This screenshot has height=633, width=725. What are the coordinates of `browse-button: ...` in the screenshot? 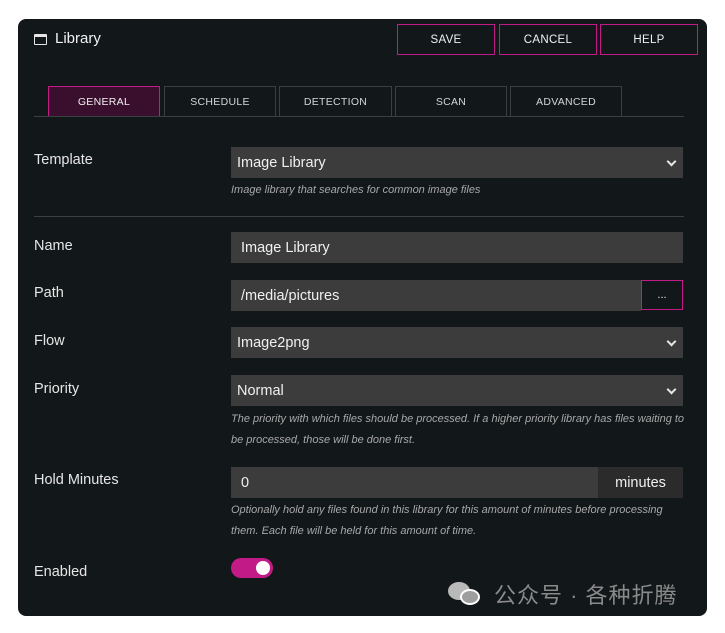 It's located at (662, 295).